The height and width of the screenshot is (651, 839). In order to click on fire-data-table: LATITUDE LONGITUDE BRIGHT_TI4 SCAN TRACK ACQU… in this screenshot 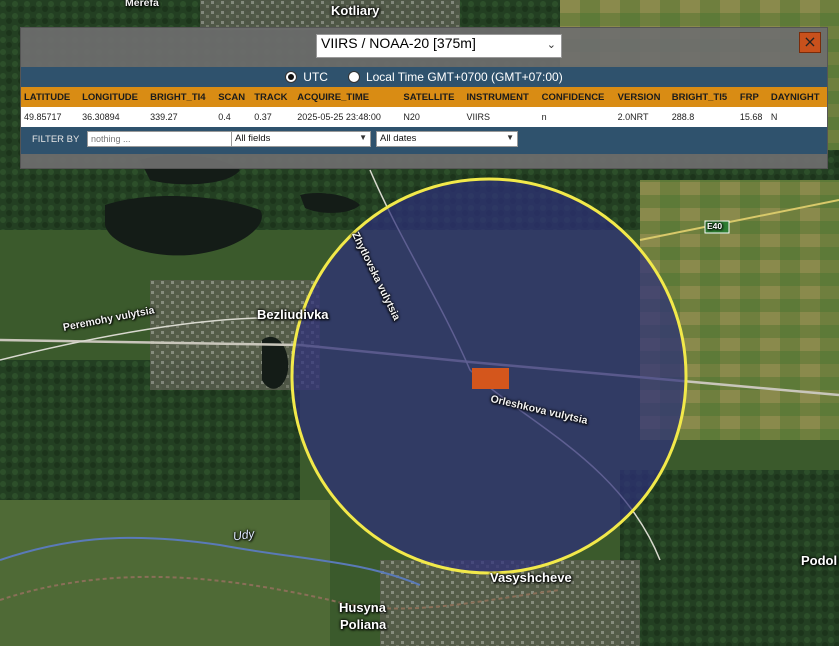, I will do `click(424, 107)`.